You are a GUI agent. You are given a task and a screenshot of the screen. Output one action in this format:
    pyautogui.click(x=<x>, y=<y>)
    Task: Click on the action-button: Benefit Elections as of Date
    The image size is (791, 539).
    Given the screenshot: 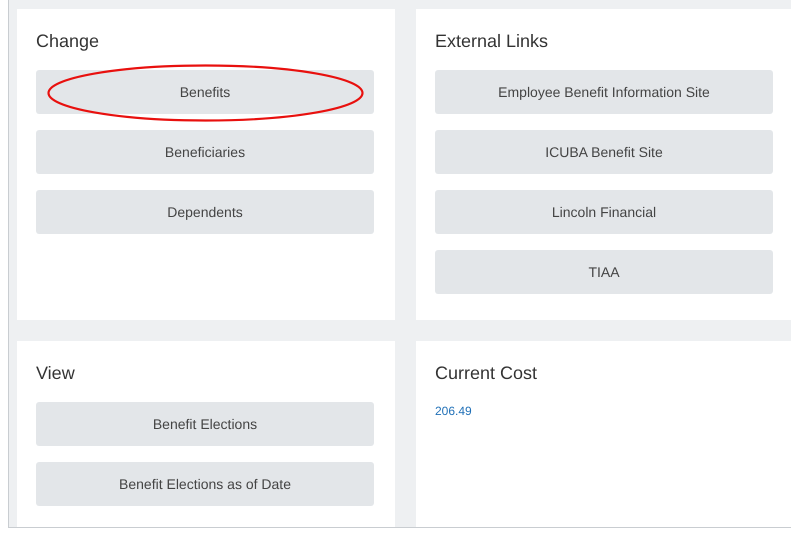 What is the action you would take?
    pyautogui.click(x=205, y=484)
    